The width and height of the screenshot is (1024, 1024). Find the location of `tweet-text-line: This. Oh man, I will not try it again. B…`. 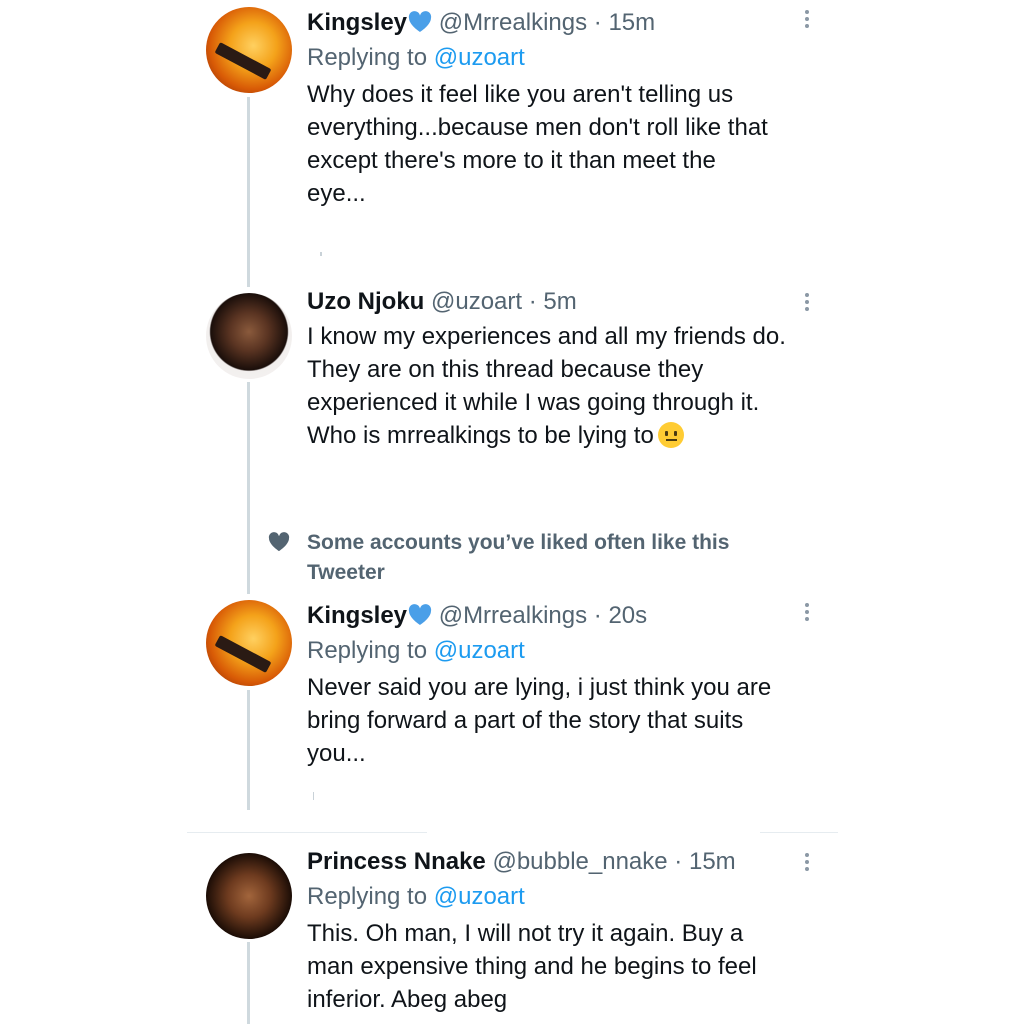

tweet-text-line: This. Oh man, I will not try it again. B… is located at coordinates (525, 933).